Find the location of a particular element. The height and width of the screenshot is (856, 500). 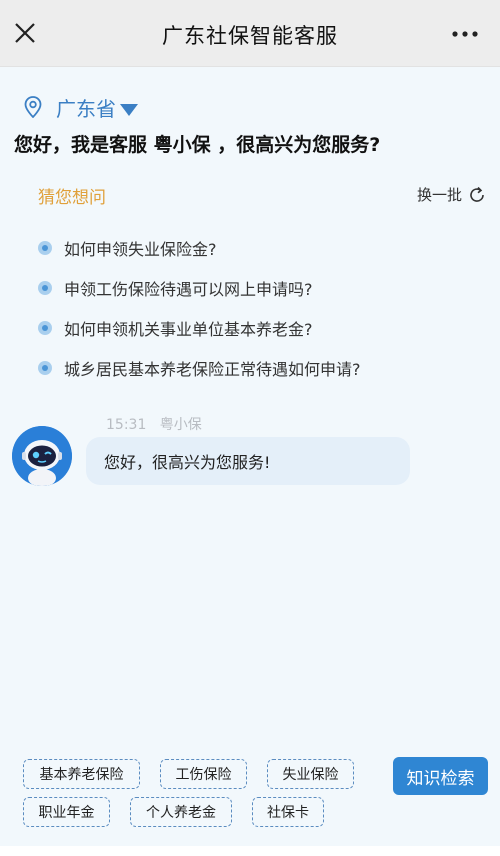

refresh-button: 换一批 is located at coordinates (451, 194).